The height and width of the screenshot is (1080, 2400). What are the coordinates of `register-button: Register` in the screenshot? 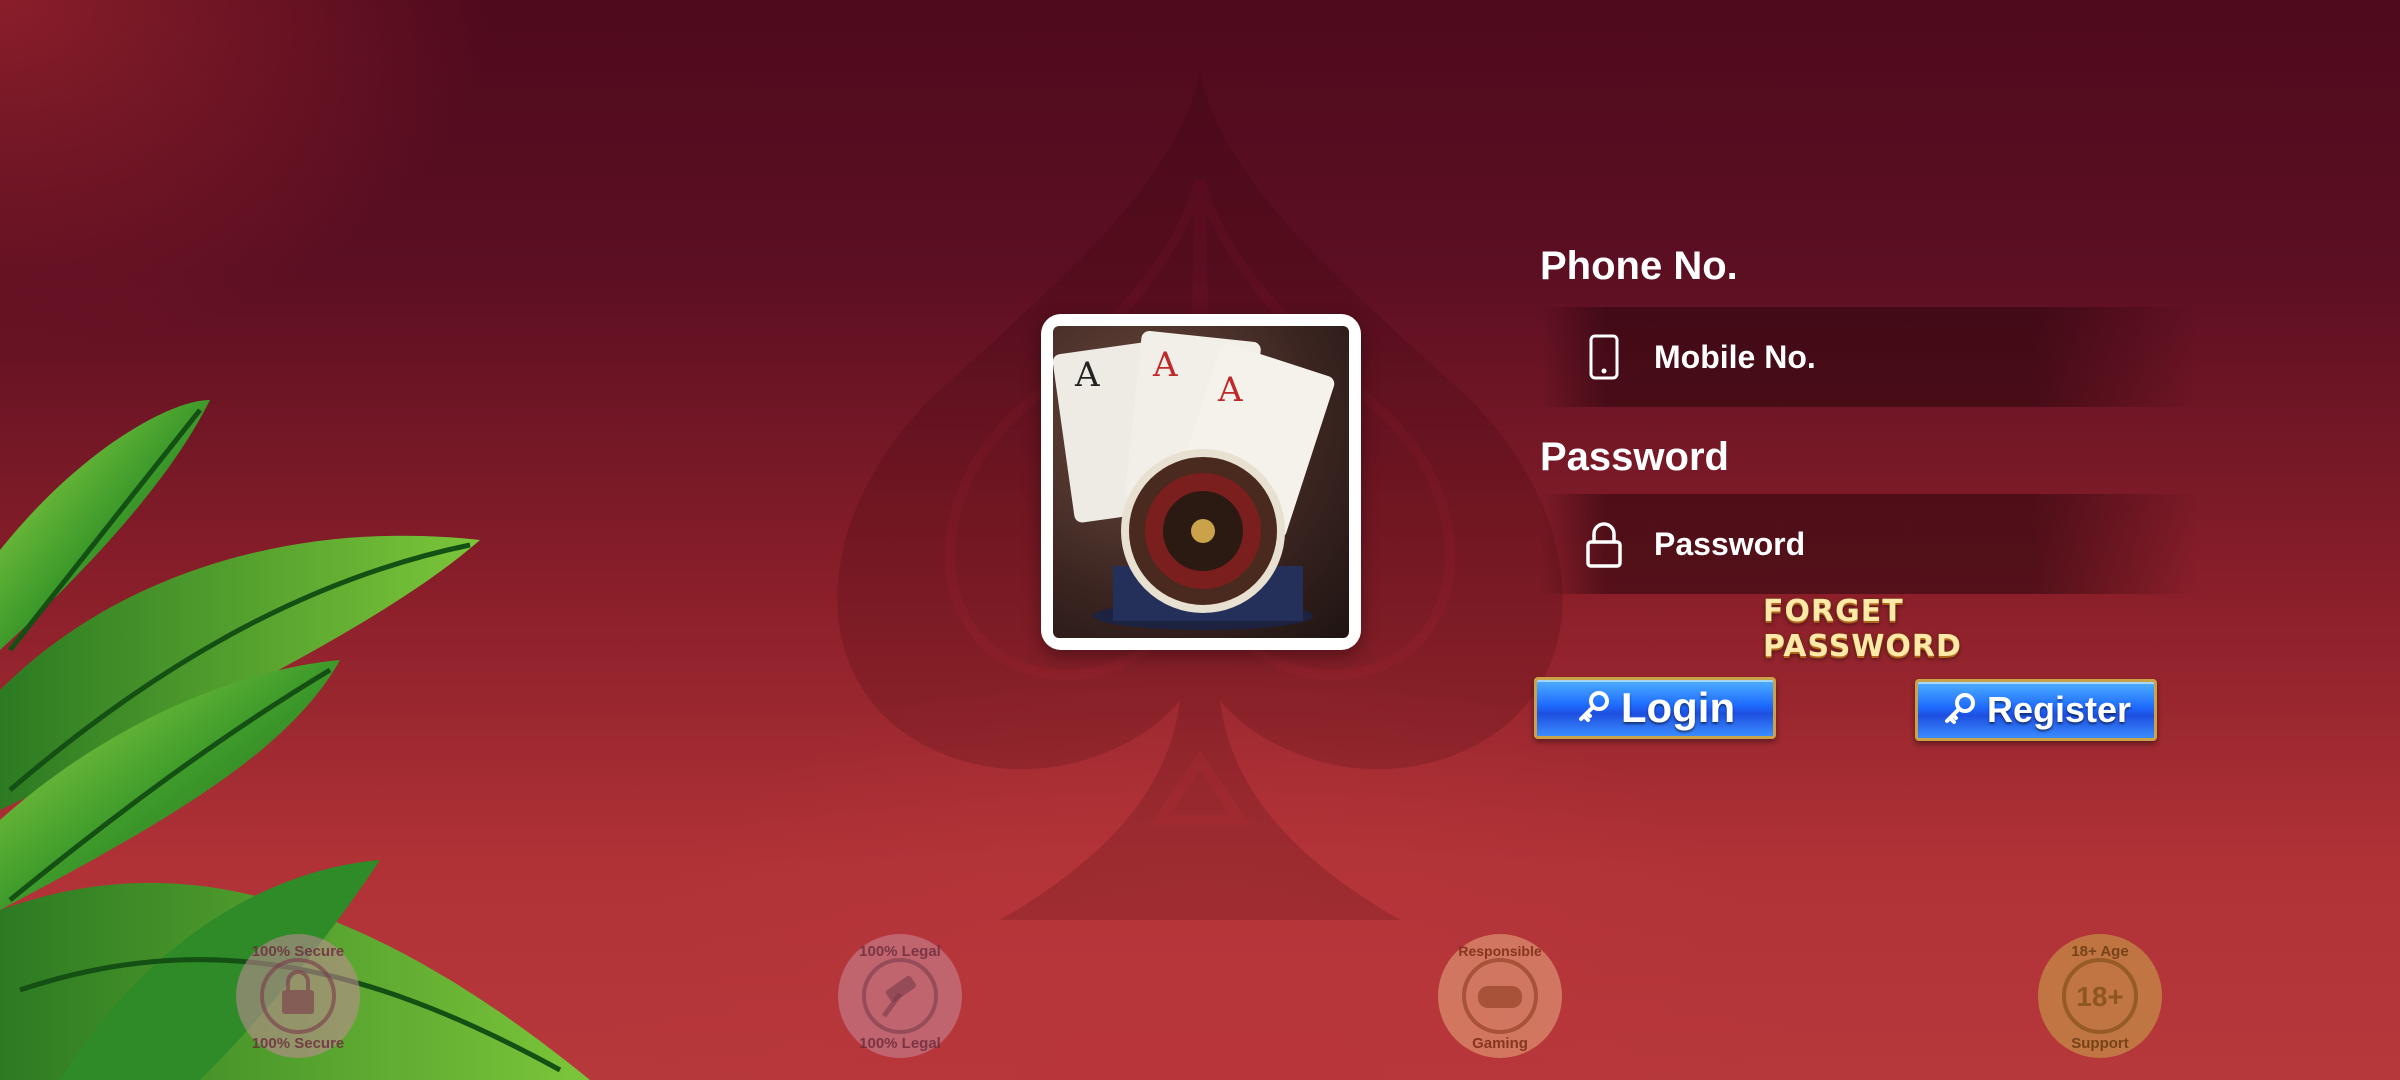 It's located at (2036, 710).